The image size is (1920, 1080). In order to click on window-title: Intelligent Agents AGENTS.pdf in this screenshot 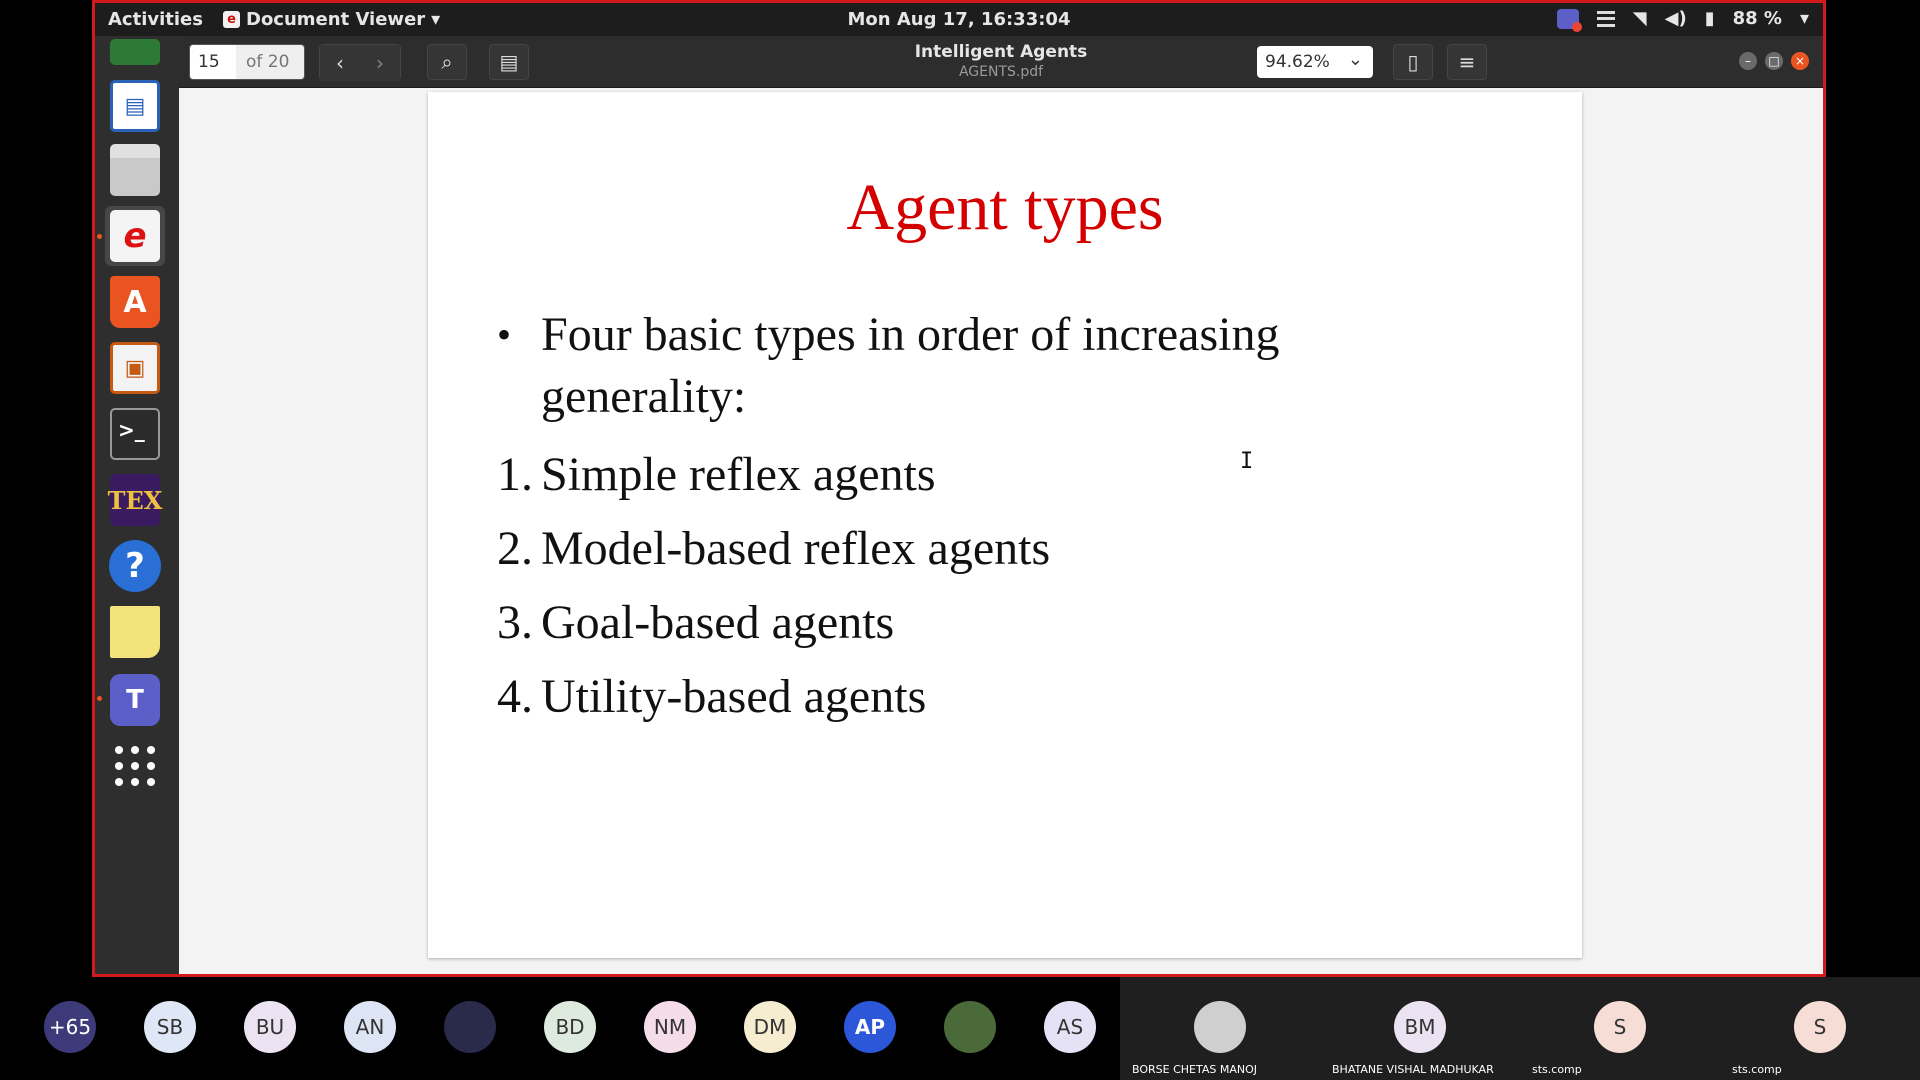, I will do `click(1001, 61)`.